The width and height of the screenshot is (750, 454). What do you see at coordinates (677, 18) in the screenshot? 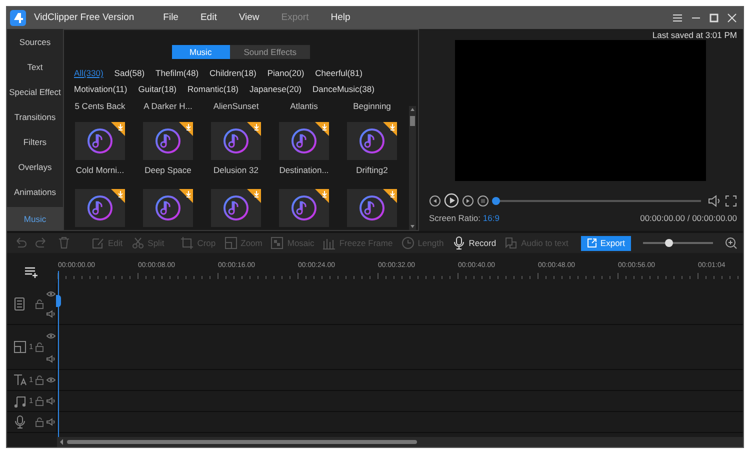
I see `menu-icon` at bounding box center [677, 18].